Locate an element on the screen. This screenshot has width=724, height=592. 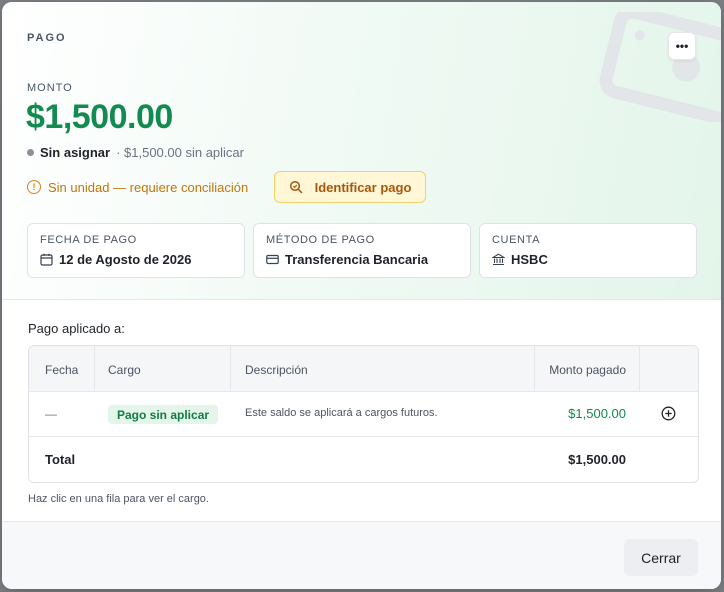
payment-date-card: FECHA DE PAGO 12 de Agosto de 2026 is located at coordinates (136, 250).